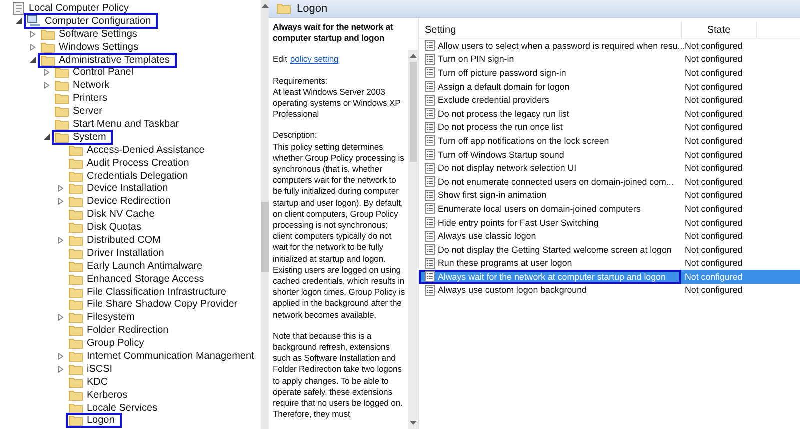 Image resolution: width=800 pixels, height=429 pixels. What do you see at coordinates (121, 188) in the screenshot?
I see `tree-item: Device Installation` at bounding box center [121, 188].